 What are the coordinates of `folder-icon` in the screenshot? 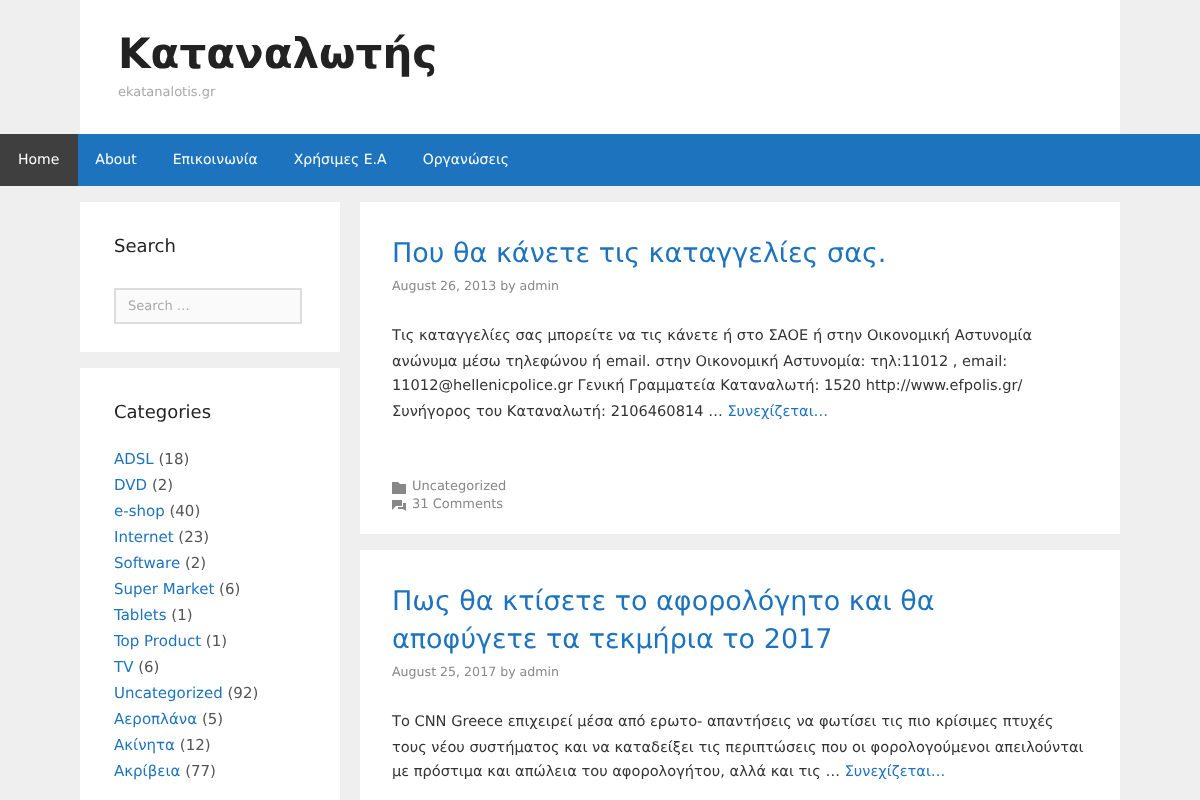 It's located at (399, 487).